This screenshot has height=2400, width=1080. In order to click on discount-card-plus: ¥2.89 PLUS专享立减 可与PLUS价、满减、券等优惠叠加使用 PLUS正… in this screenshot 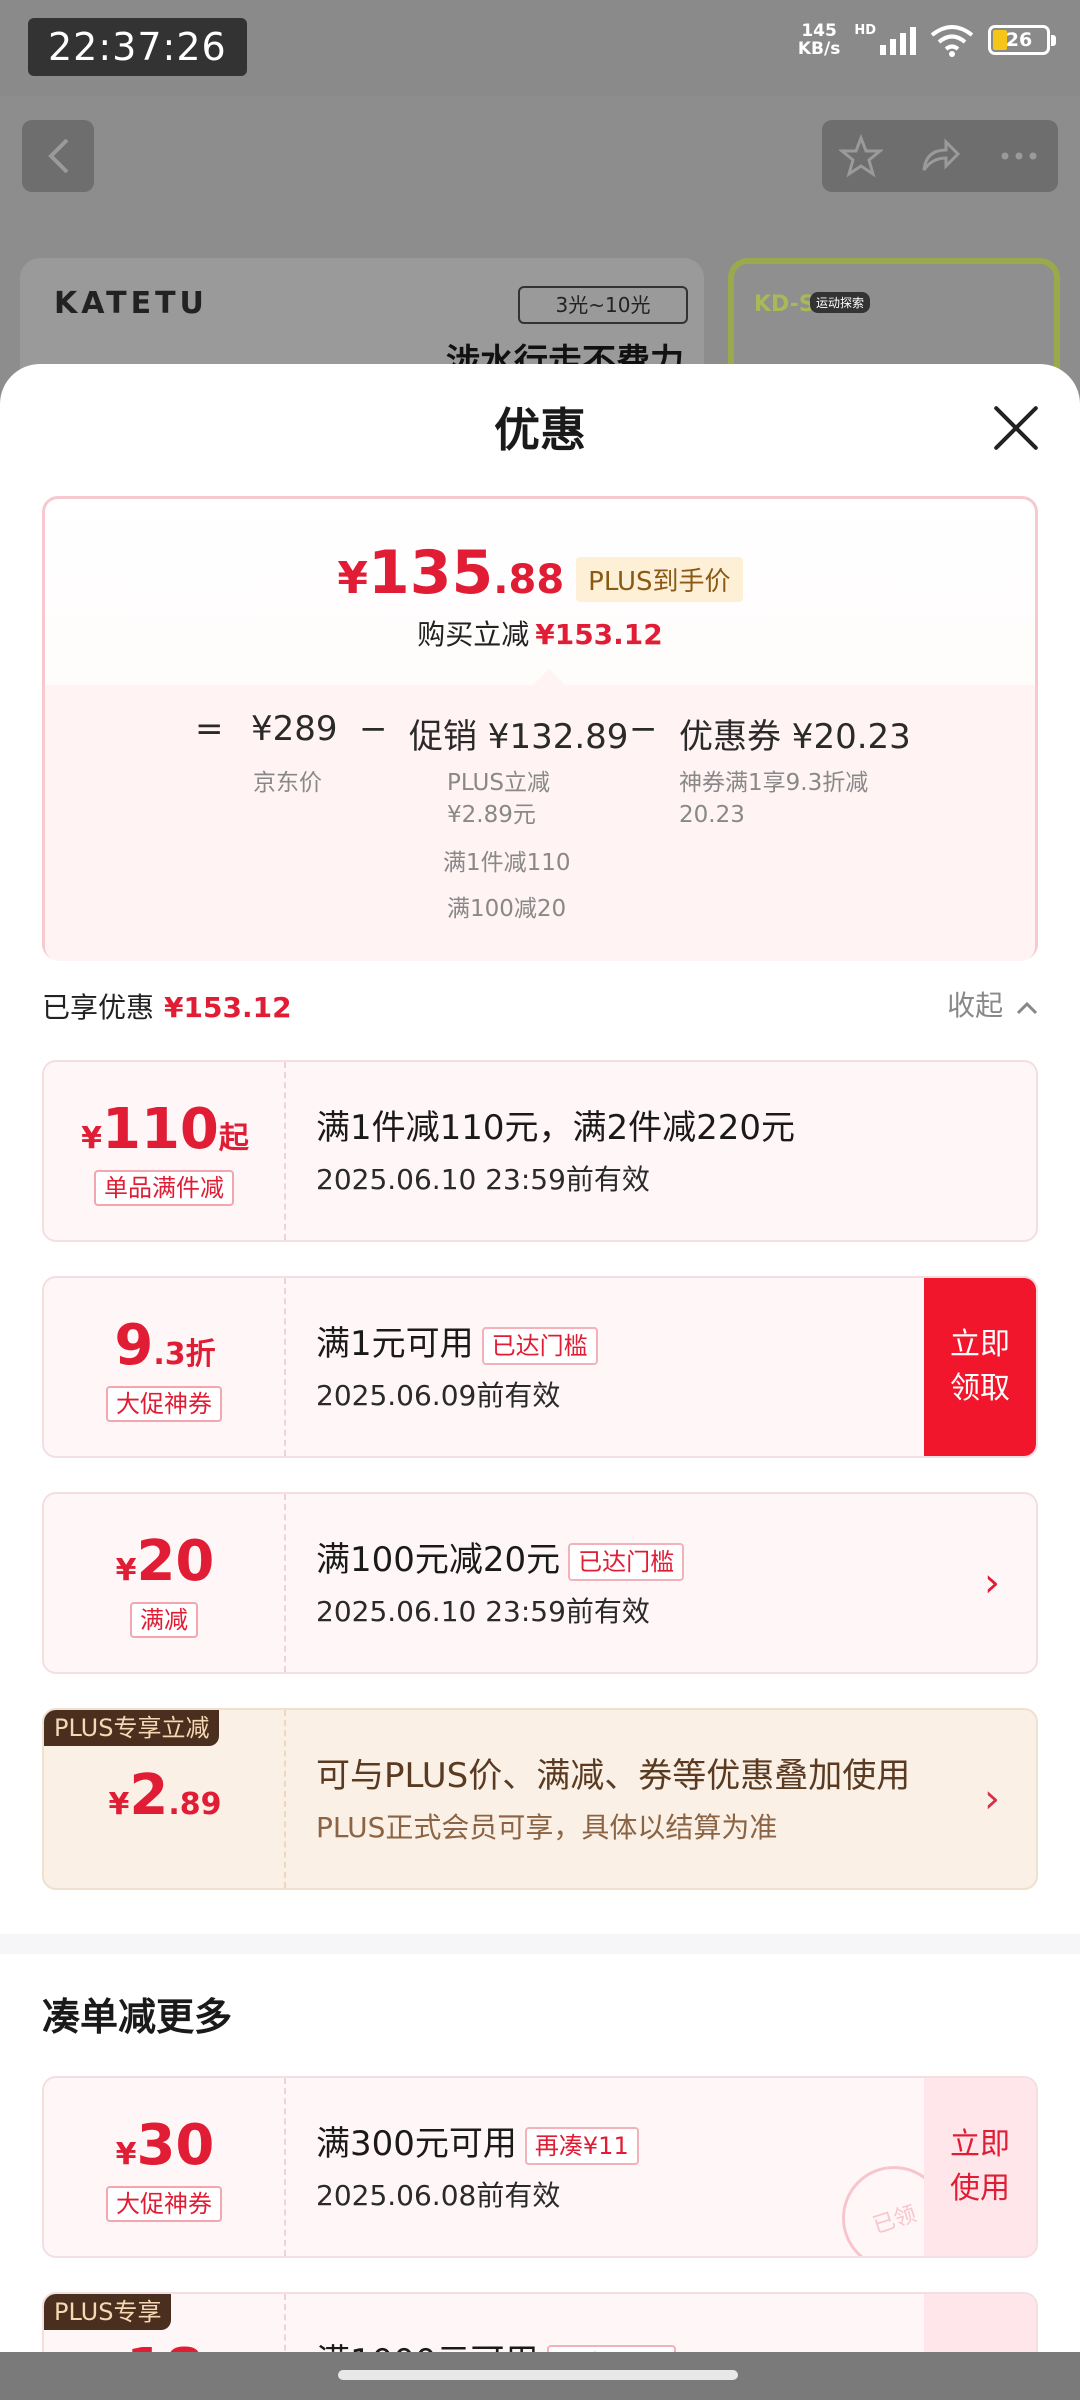, I will do `click(540, 1799)`.